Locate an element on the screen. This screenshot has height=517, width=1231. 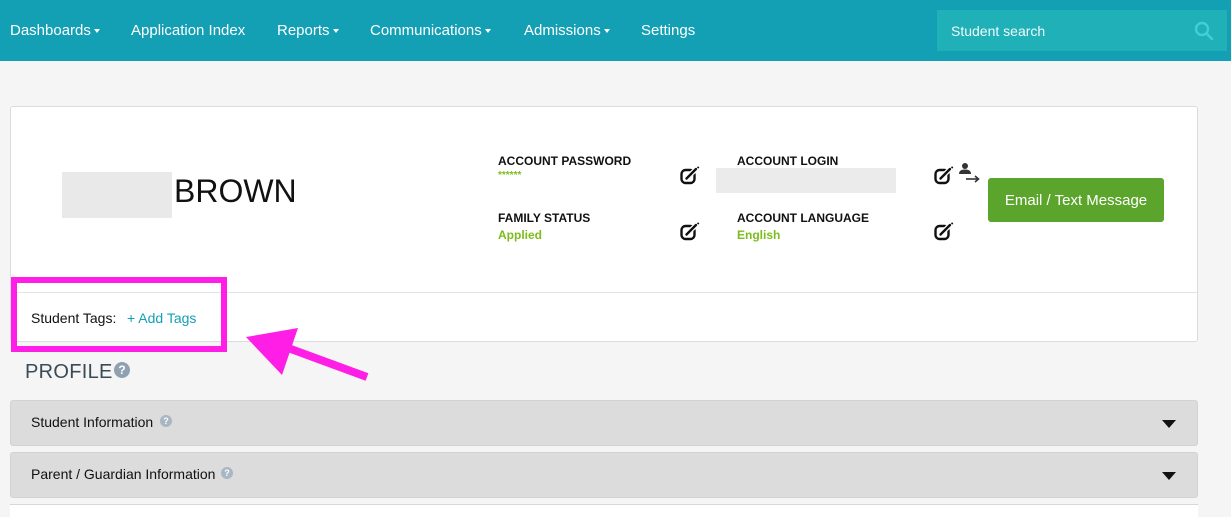
first-name-redacted is located at coordinates (117, 195).